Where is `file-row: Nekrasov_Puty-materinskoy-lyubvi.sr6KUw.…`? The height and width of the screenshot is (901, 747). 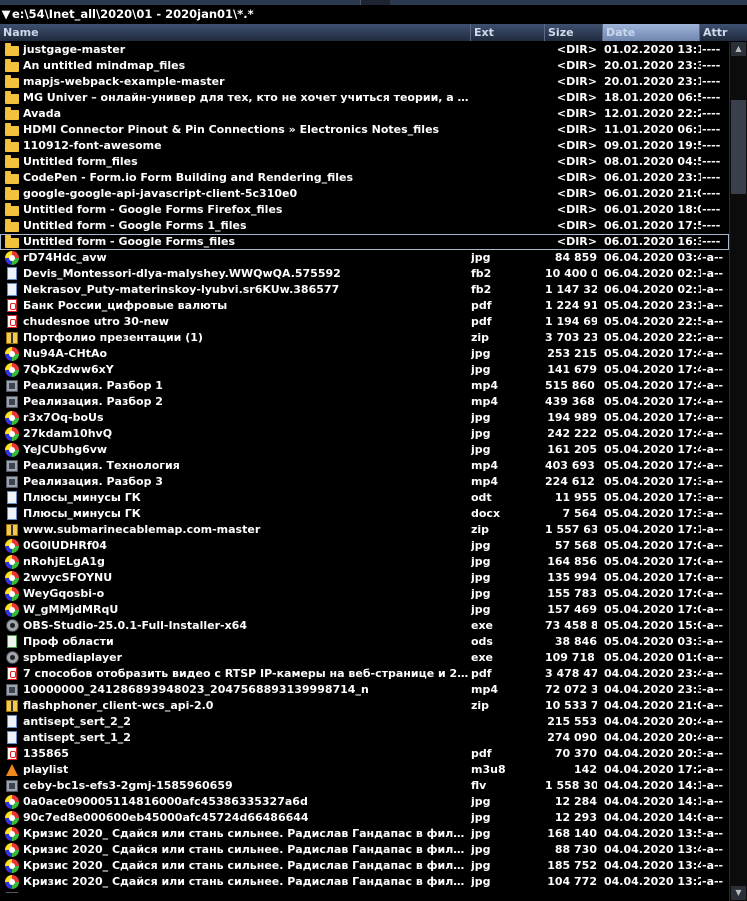 file-row: Nekrasov_Puty-materinskoy-lyubvi.sr6KUw.… is located at coordinates (364, 290).